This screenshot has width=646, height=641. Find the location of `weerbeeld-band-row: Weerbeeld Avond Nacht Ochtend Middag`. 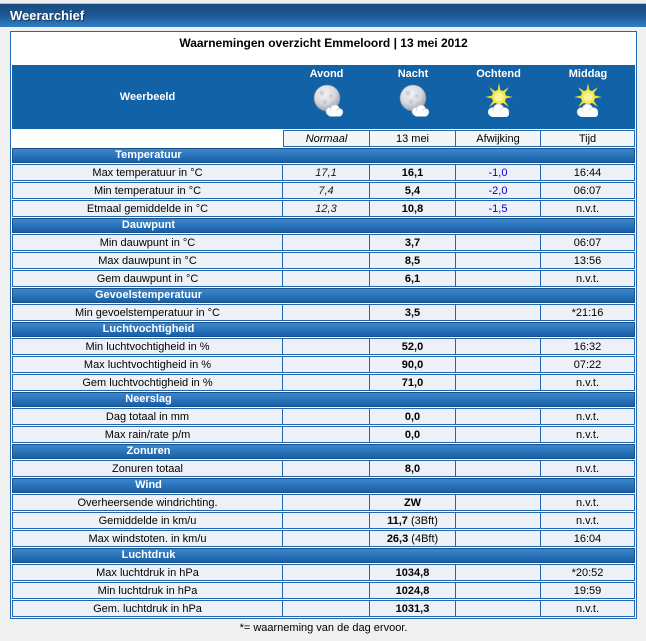

weerbeeld-band-row: Weerbeeld Avond Nacht Ochtend Middag is located at coordinates (323, 97).